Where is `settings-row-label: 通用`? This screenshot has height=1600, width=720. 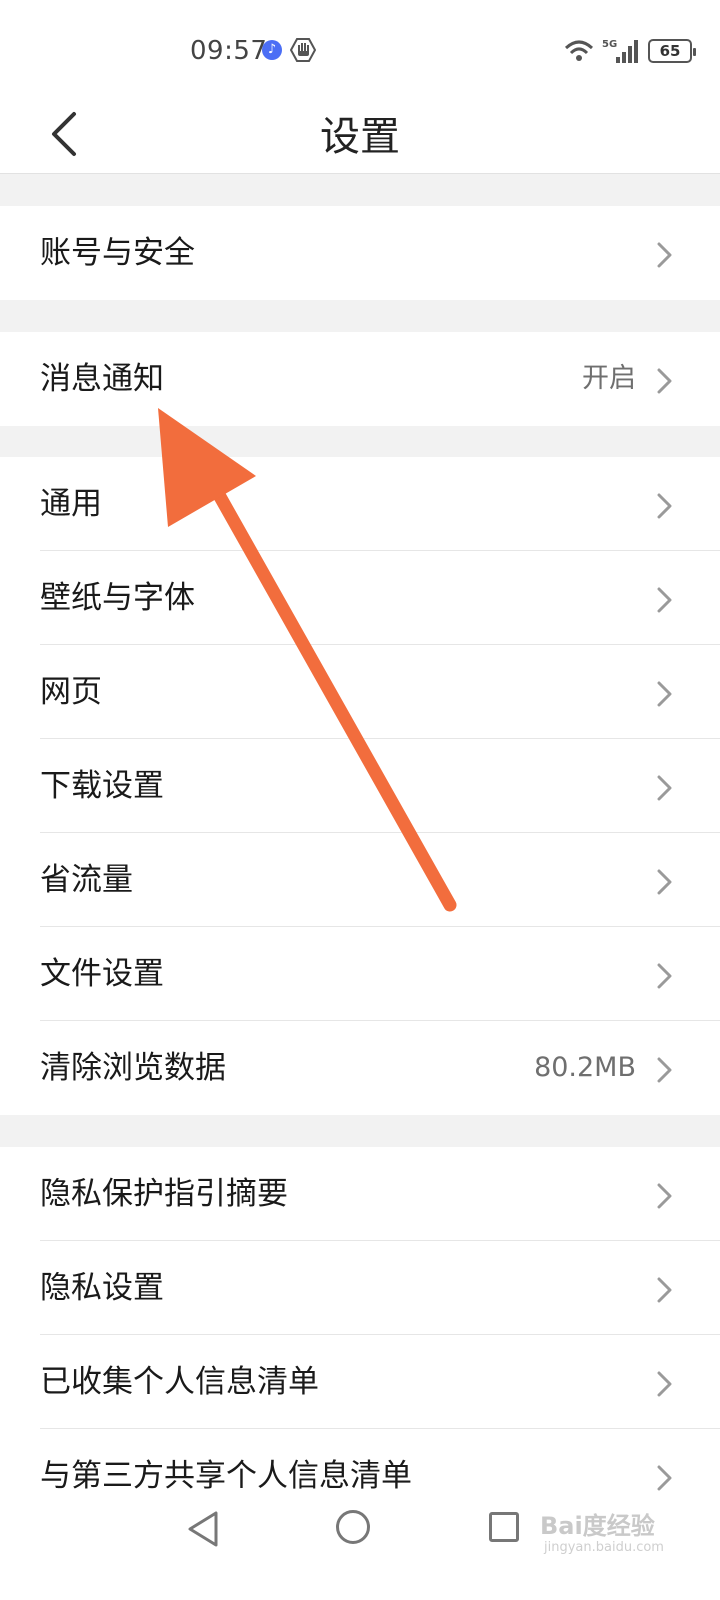
settings-row-label: 通用 is located at coordinates (71, 504).